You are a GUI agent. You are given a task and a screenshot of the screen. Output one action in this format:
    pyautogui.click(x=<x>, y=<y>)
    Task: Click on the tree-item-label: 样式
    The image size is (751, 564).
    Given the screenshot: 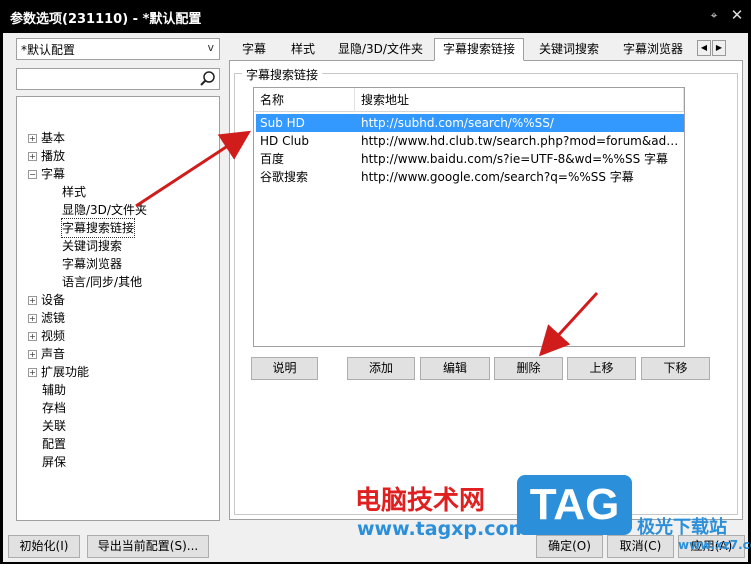 What is the action you would take?
    pyautogui.click(x=74, y=192)
    